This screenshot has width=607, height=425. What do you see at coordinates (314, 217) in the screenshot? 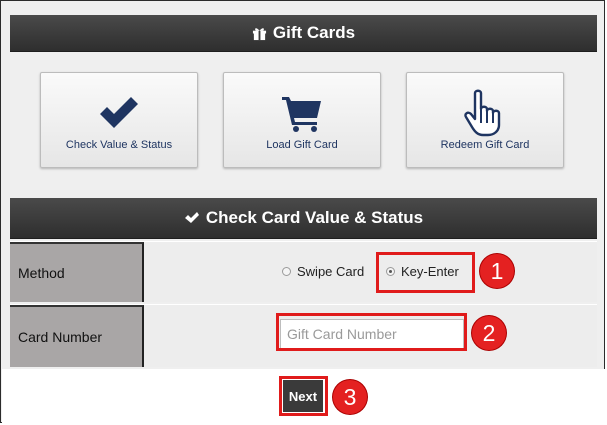
I see `check-card-section-title: Check Card Value & Status` at bounding box center [314, 217].